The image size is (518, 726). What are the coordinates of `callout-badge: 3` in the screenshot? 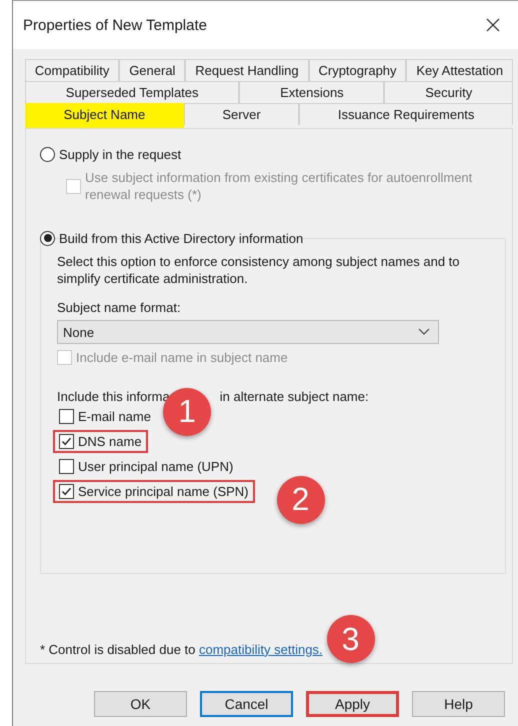 It's located at (350, 639).